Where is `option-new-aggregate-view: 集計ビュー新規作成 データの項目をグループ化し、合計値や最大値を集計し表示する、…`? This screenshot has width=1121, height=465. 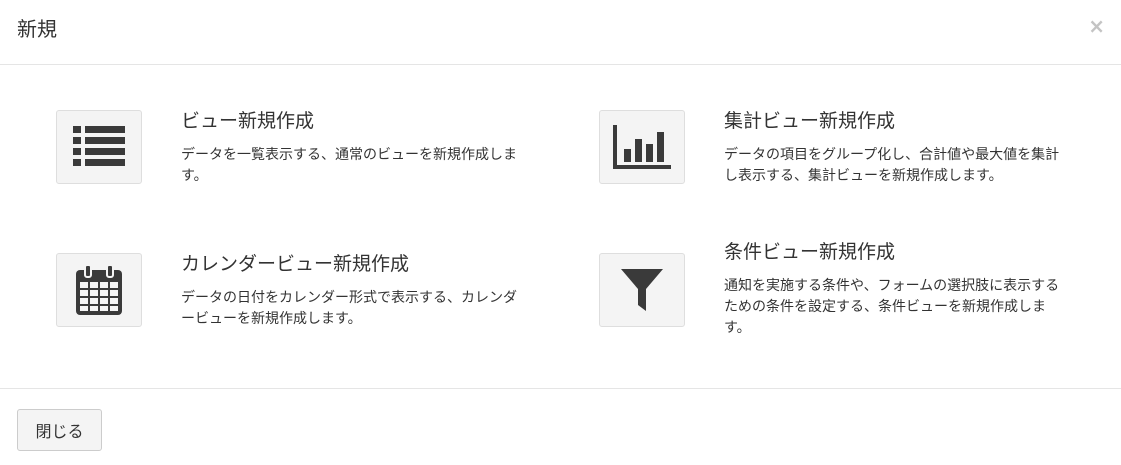
option-new-aggregate-view: 集計ビュー新規作成 データの項目をグループ化し、合計値や最大値を集計し表示する、… is located at coordinates (839, 165).